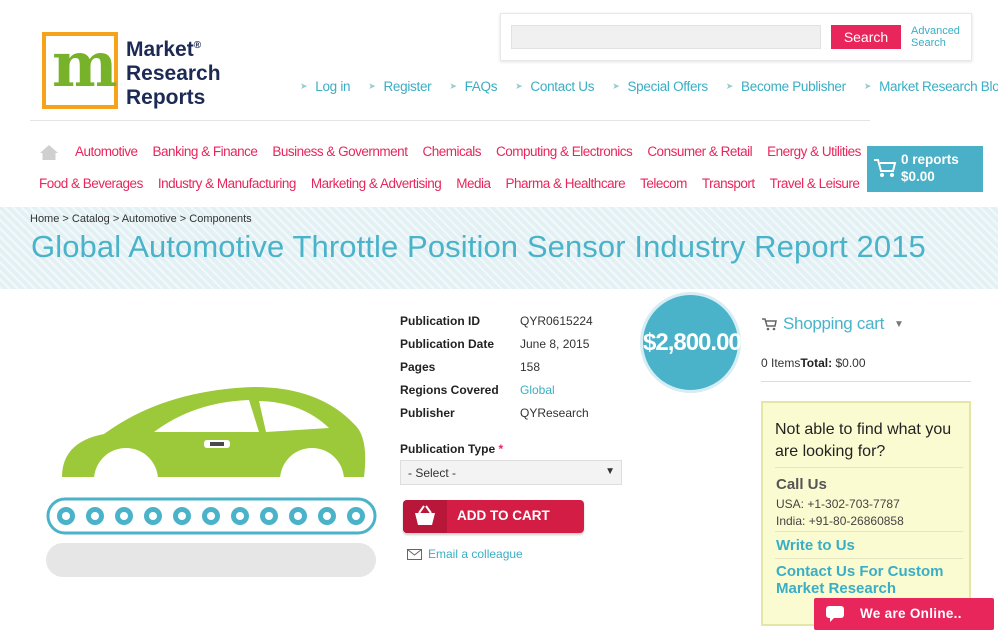  I want to click on detail-row-pages: Pages 158, so click(496, 370).